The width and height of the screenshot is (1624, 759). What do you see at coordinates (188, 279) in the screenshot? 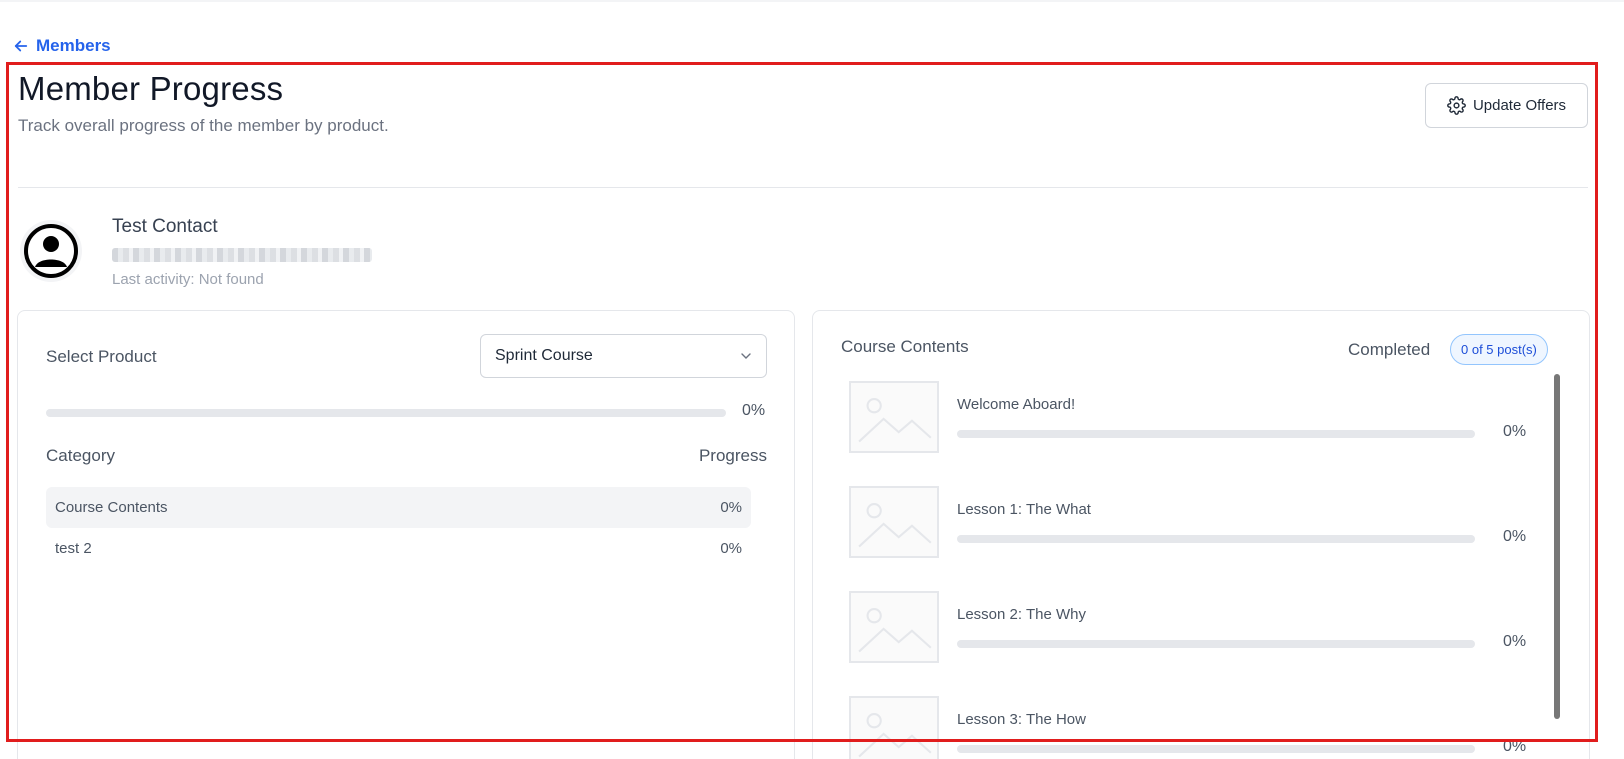
I see `last-activity: Last activity: Not found` at bounding box center [188, 279].